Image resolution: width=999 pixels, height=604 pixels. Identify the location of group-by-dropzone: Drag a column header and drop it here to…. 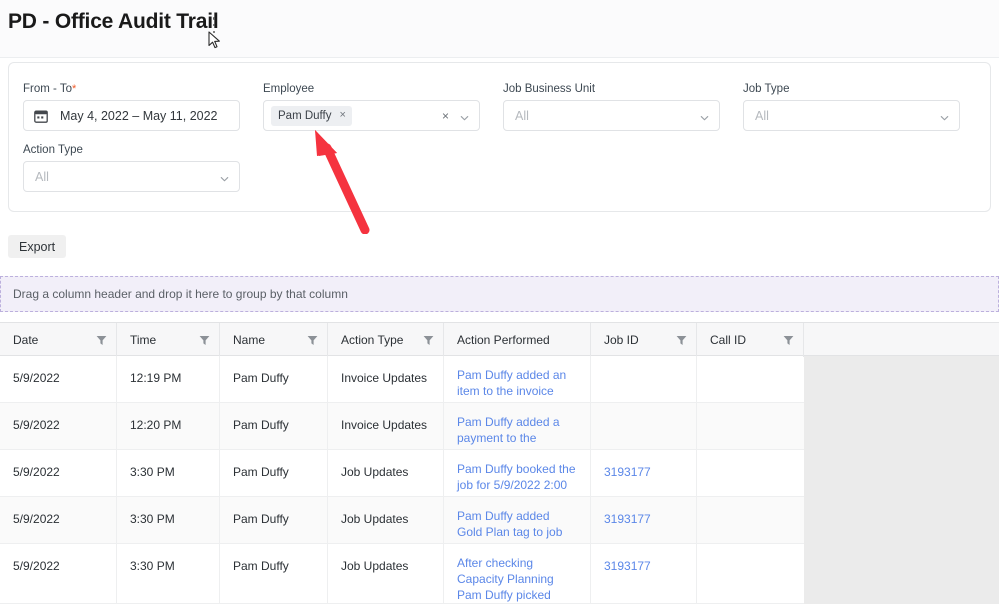
(499, 294).